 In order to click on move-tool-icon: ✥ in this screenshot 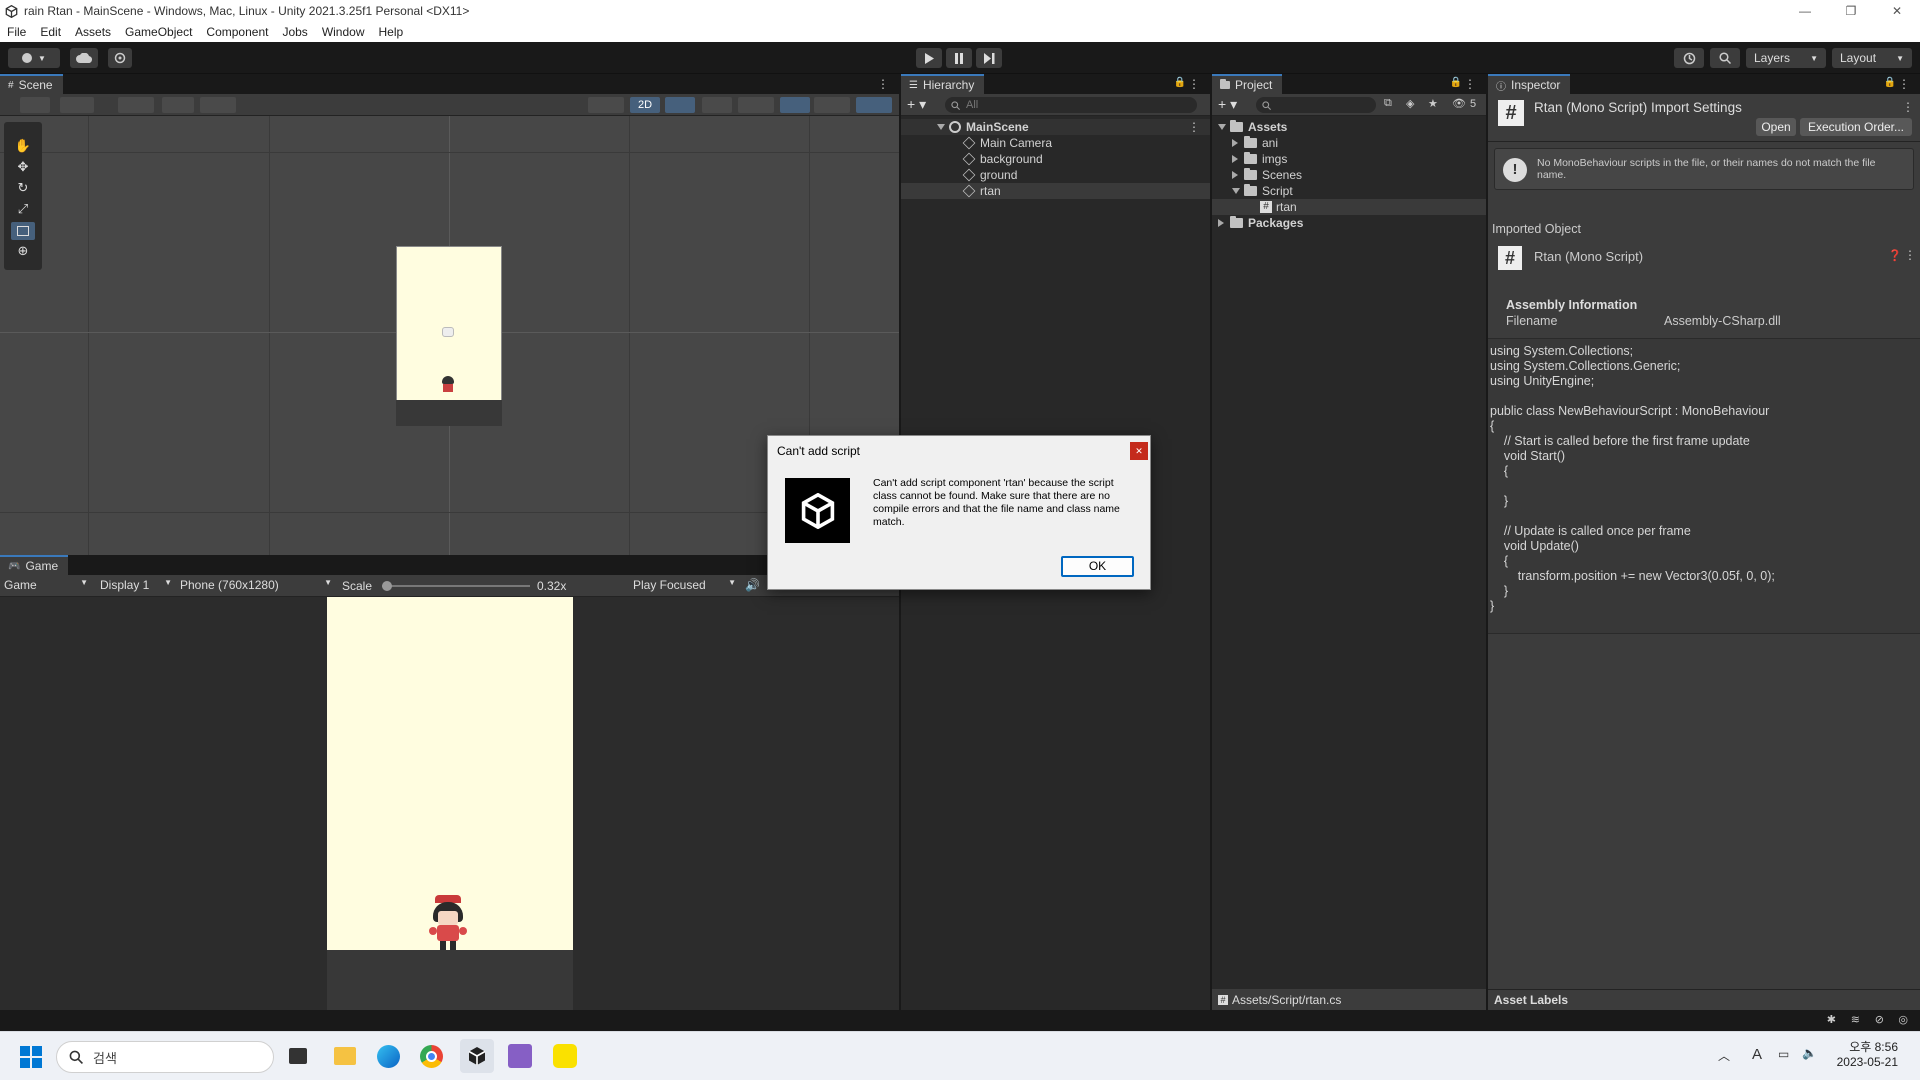, I will do `click(23, 168)`.